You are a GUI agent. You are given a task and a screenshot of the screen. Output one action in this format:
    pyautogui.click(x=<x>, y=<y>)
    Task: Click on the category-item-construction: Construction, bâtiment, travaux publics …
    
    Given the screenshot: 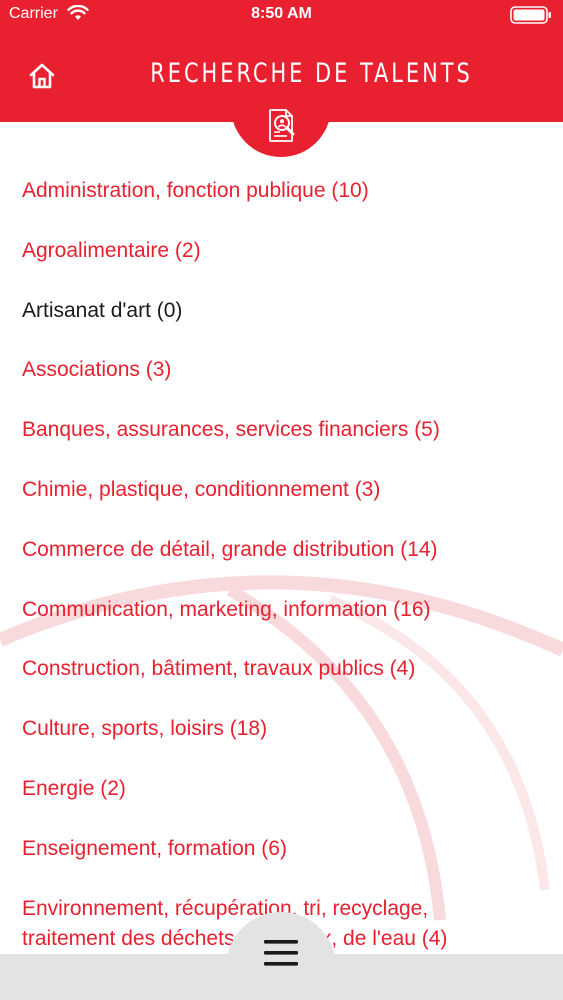 What is the action you would take?
    pyautogui.click(x=287, y=684)
    